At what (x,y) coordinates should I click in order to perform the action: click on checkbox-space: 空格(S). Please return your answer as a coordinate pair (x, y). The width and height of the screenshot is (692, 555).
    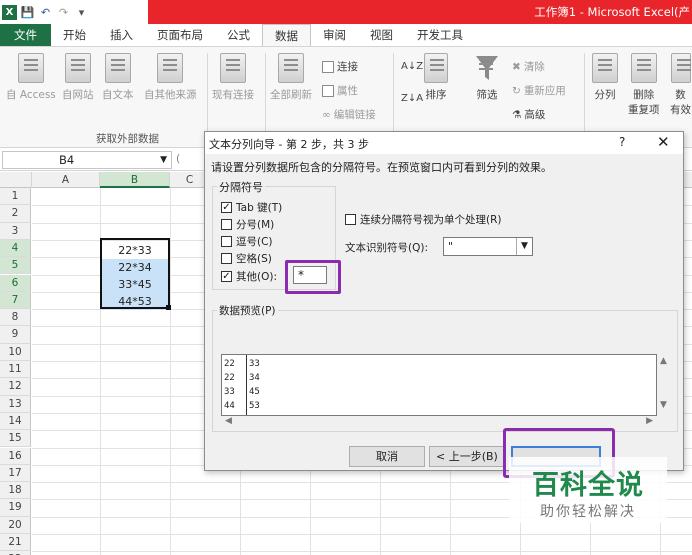
    Looking at the image, I should click on (246, 258).